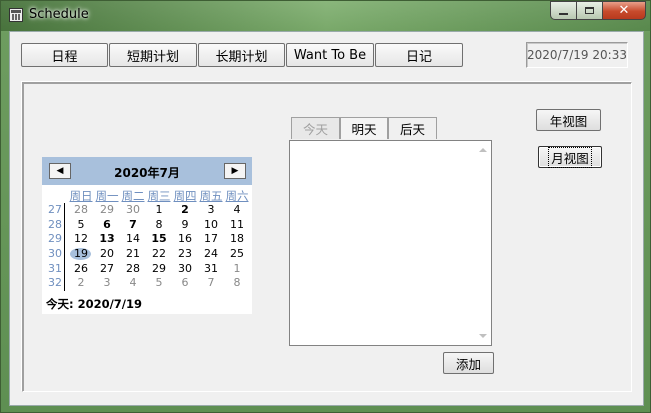 The height and width of the screenshot is (413, 651). I want to click on calendar-day: 12, so click(81, 239).